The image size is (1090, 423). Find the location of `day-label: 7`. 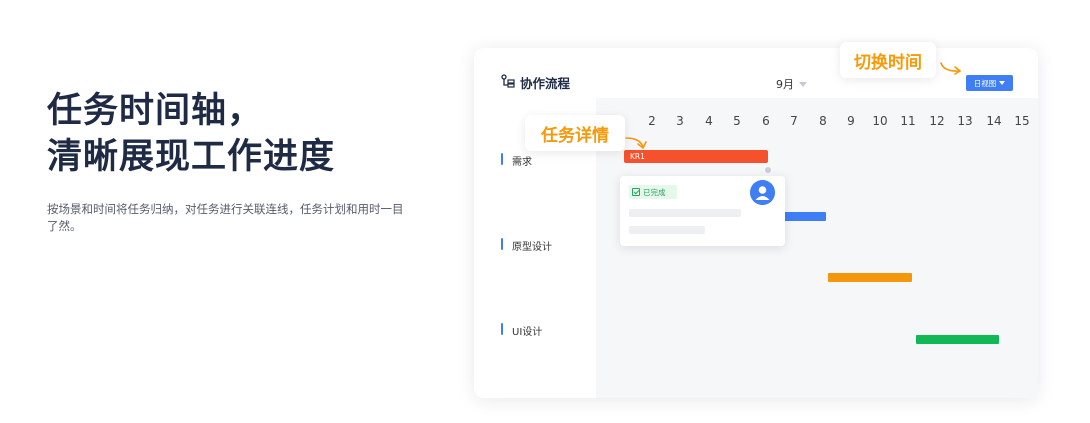

day-label: 7 is located at coordinates (794, 121).